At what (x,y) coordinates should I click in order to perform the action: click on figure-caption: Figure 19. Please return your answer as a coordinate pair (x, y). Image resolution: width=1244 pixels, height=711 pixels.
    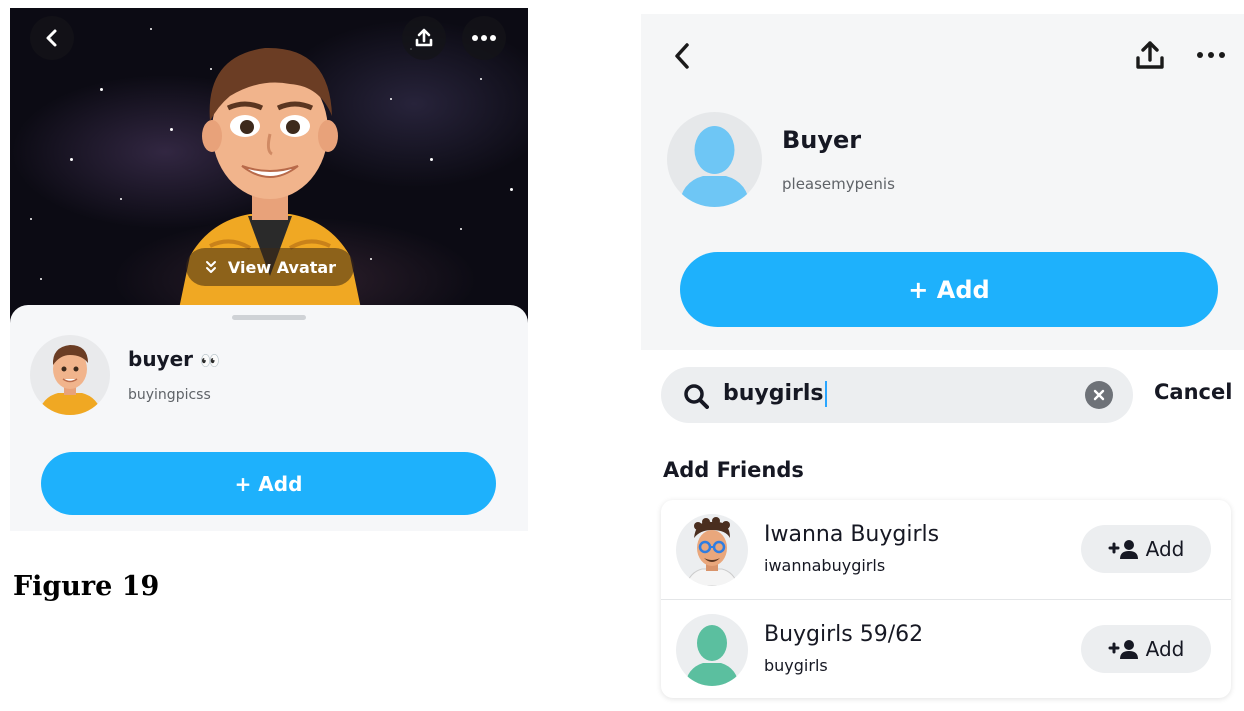
    Looking at the image, I should click on (86, 586).